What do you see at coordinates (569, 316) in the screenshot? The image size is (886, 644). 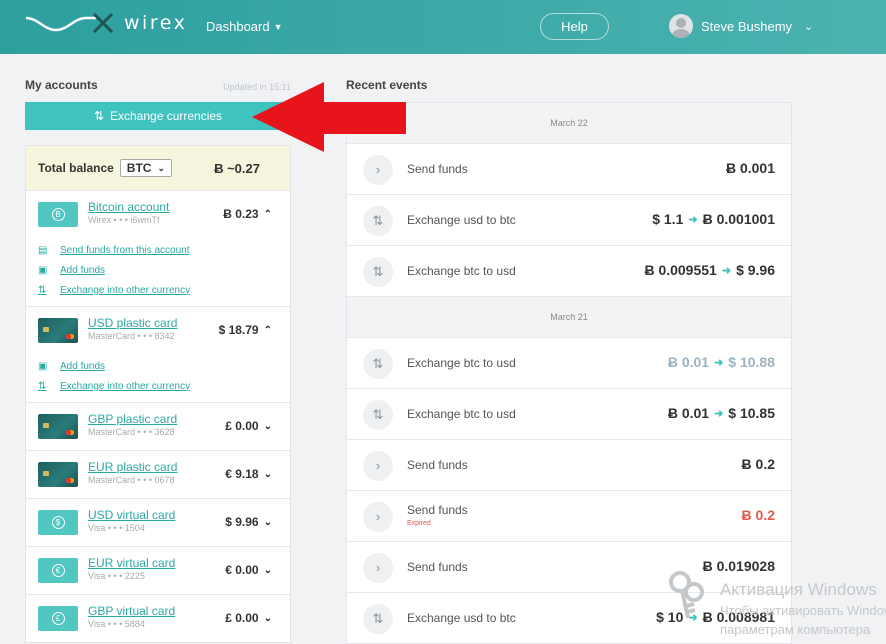 I see `date-header: March 21` at bounding box center [569, 316].